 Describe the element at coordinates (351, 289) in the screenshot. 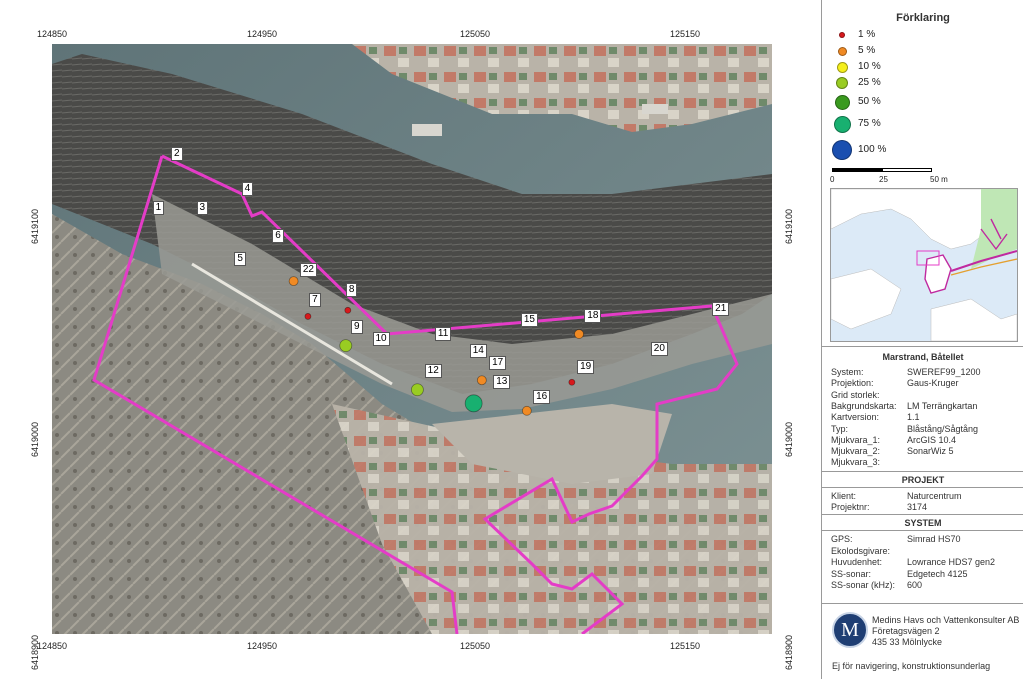

I see `station-label: 8` at that location.